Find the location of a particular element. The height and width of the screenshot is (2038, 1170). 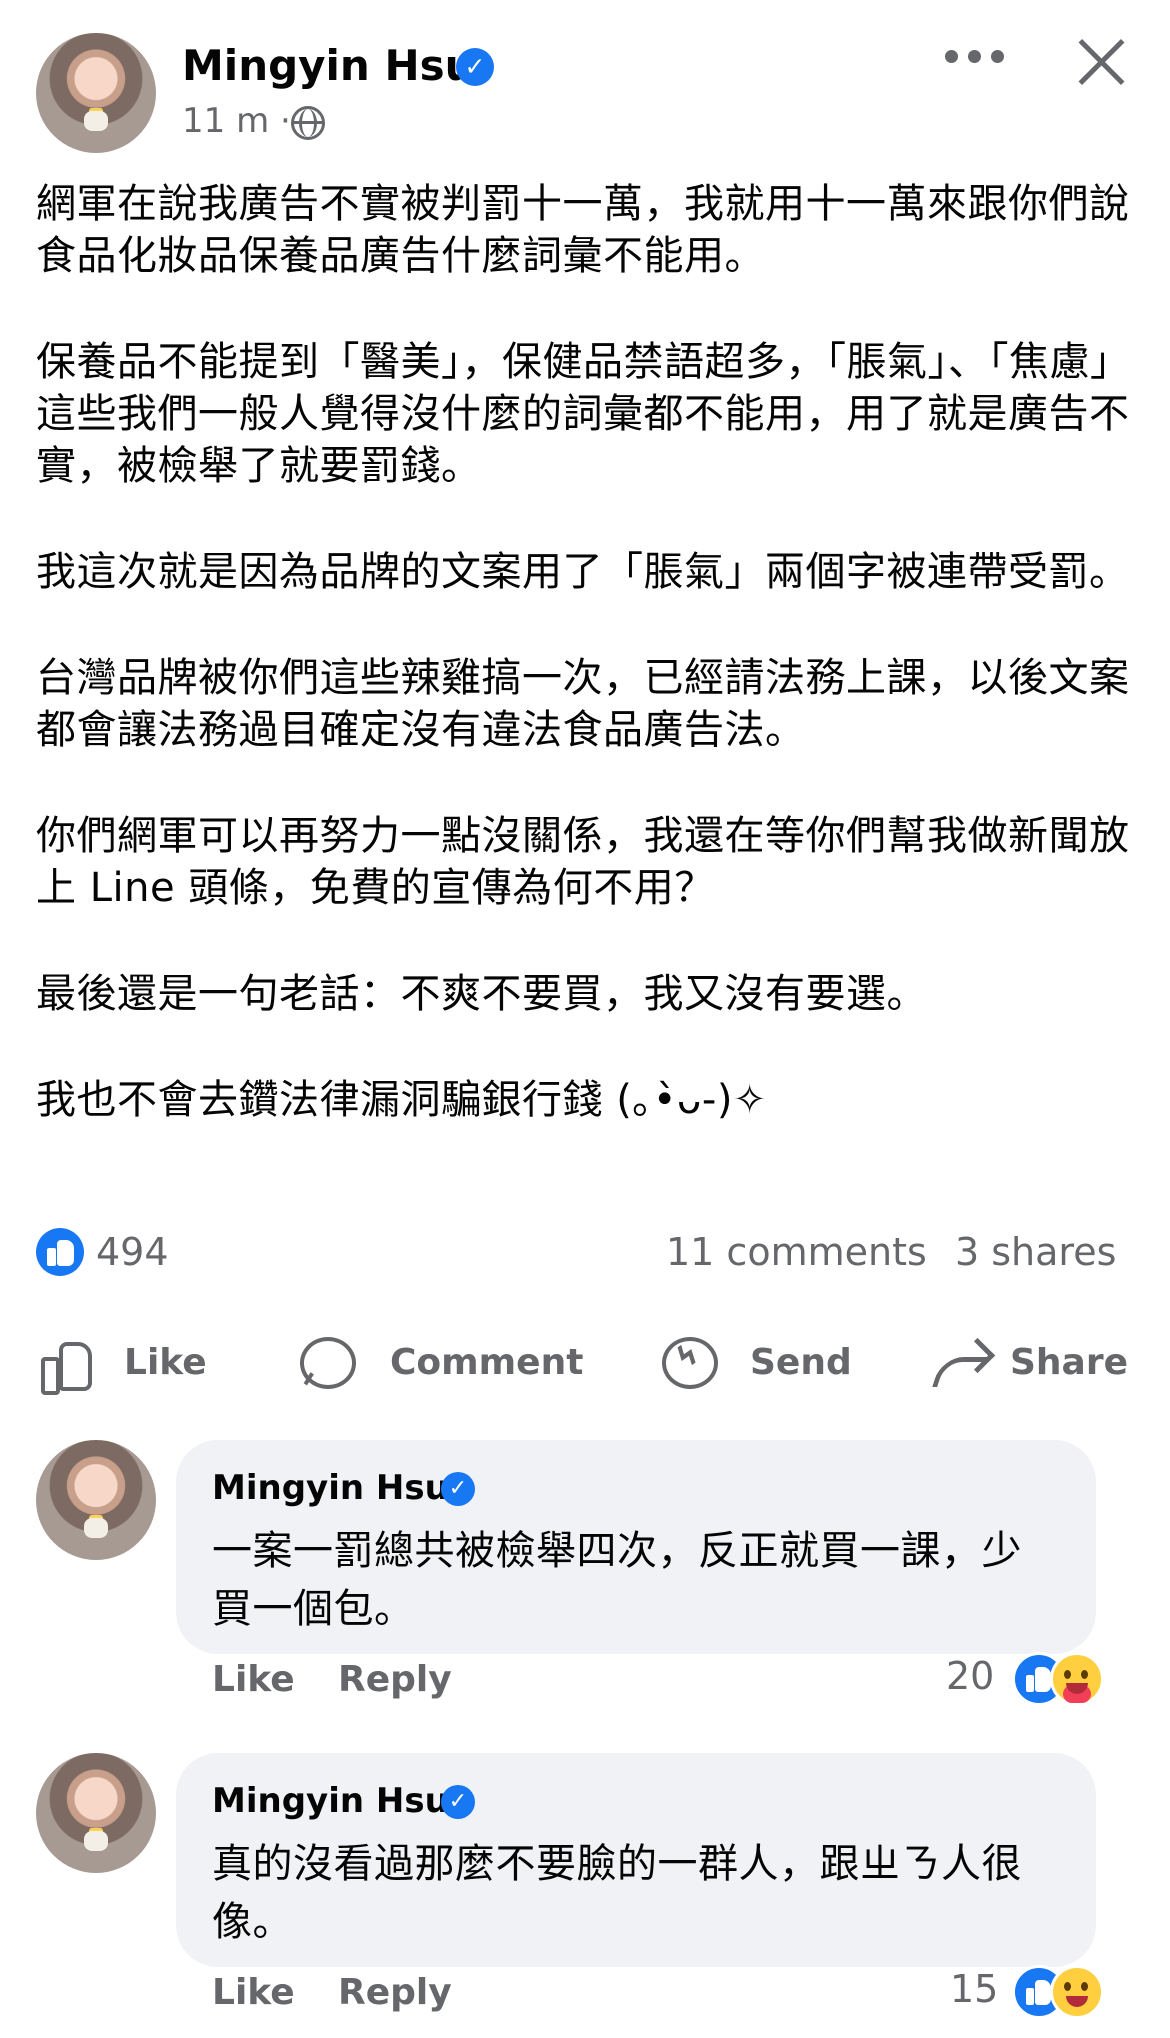

comment-bubble: Mingyin Hsu ✓ 一案一罰總共被檢舉四次，反正就買一課，少買一個包。 is located at coordinates (636, 1547).